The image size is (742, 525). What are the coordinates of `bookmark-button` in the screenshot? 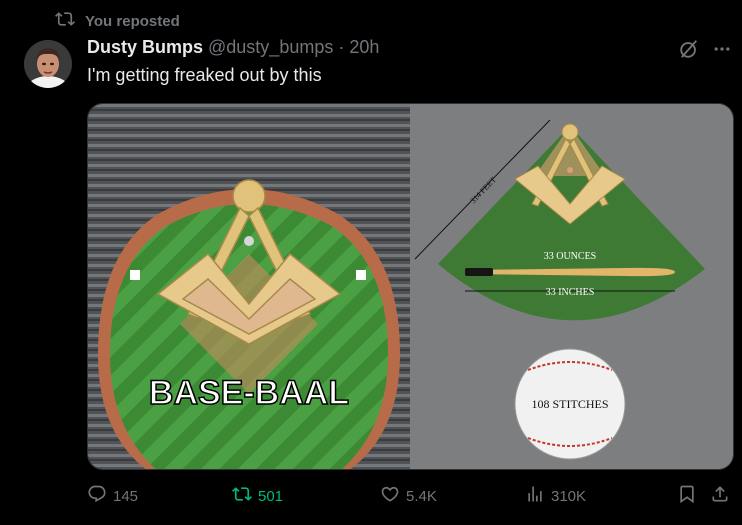 It's located at (687, 496).